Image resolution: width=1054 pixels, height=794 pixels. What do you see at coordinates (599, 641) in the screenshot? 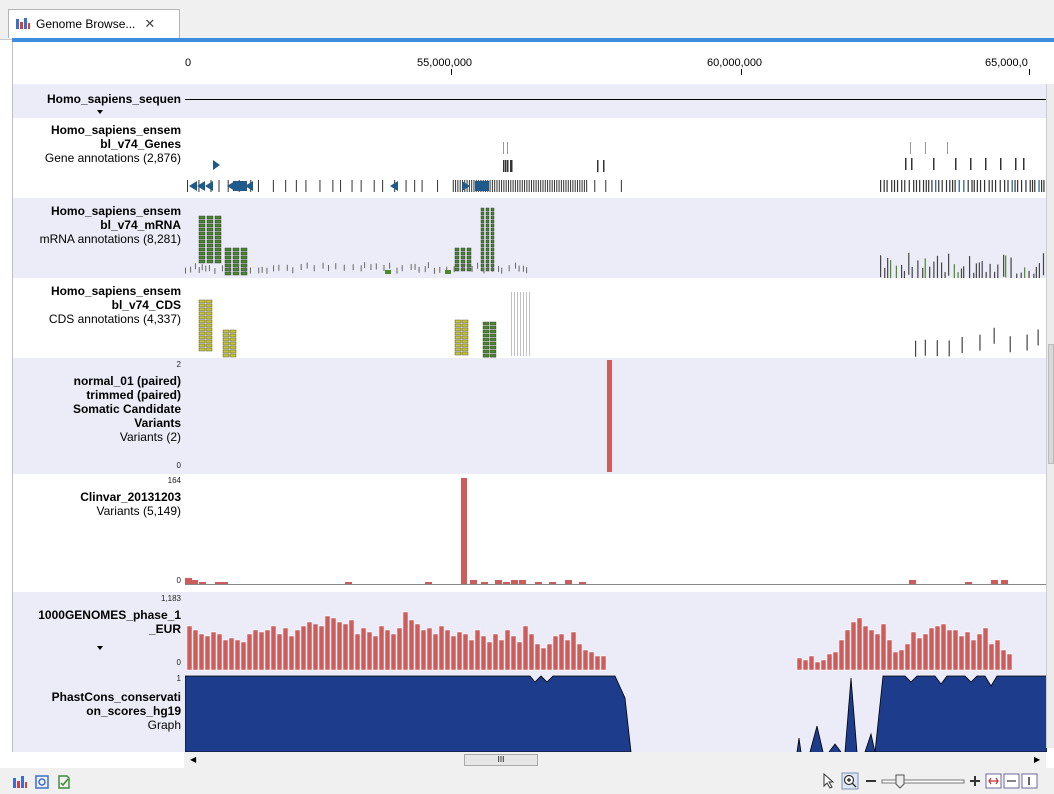
I see `1000genomes-histogram` at bounding box center [599, 641].